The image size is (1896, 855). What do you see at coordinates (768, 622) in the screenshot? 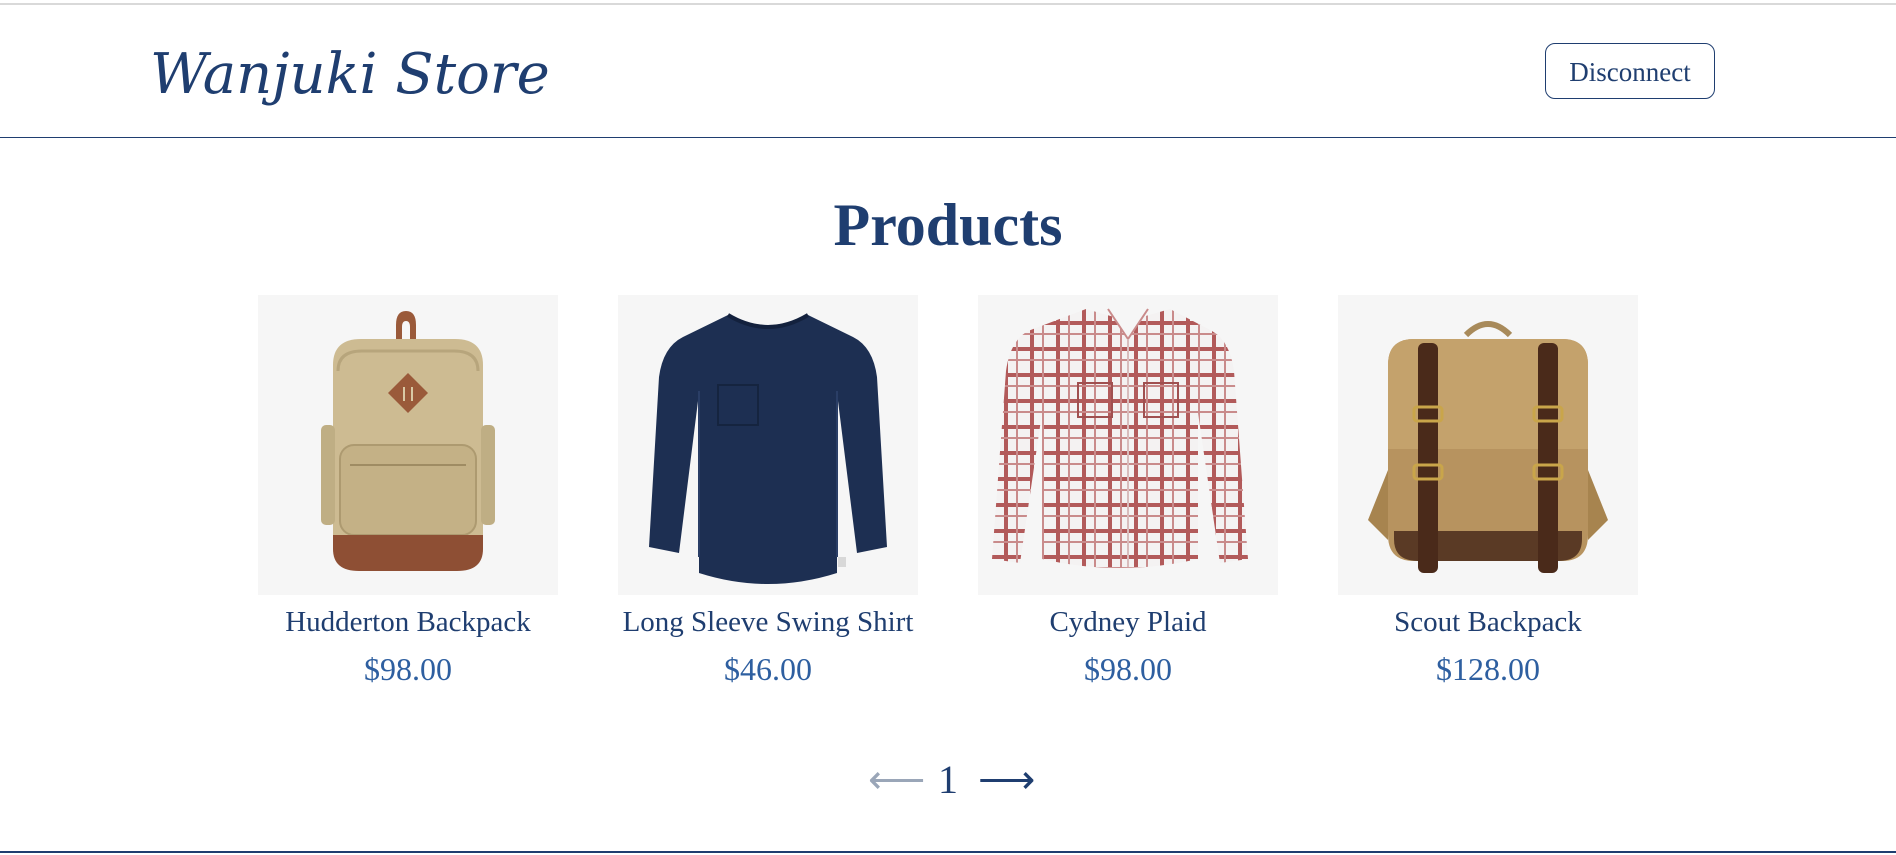
I see `product-name: Long Sleeve Swing Shirt` at bounding box center [768, 622].